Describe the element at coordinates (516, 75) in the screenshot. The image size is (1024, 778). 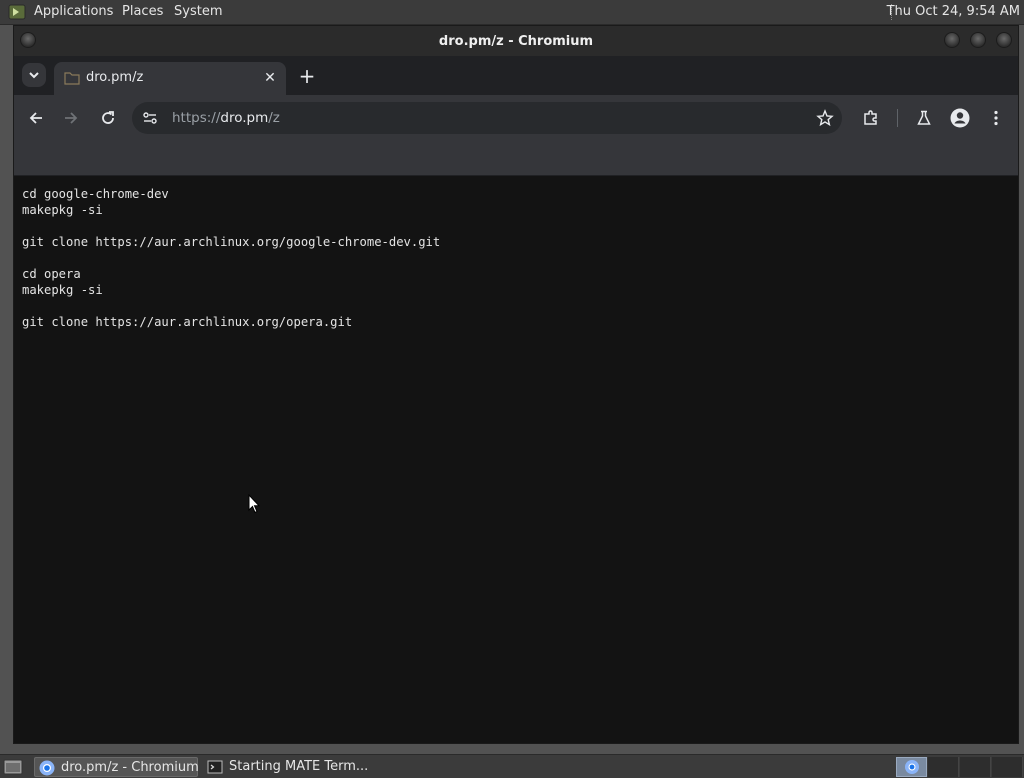
I see `tab-strip: dro.pm/z ✕ +` at that location.